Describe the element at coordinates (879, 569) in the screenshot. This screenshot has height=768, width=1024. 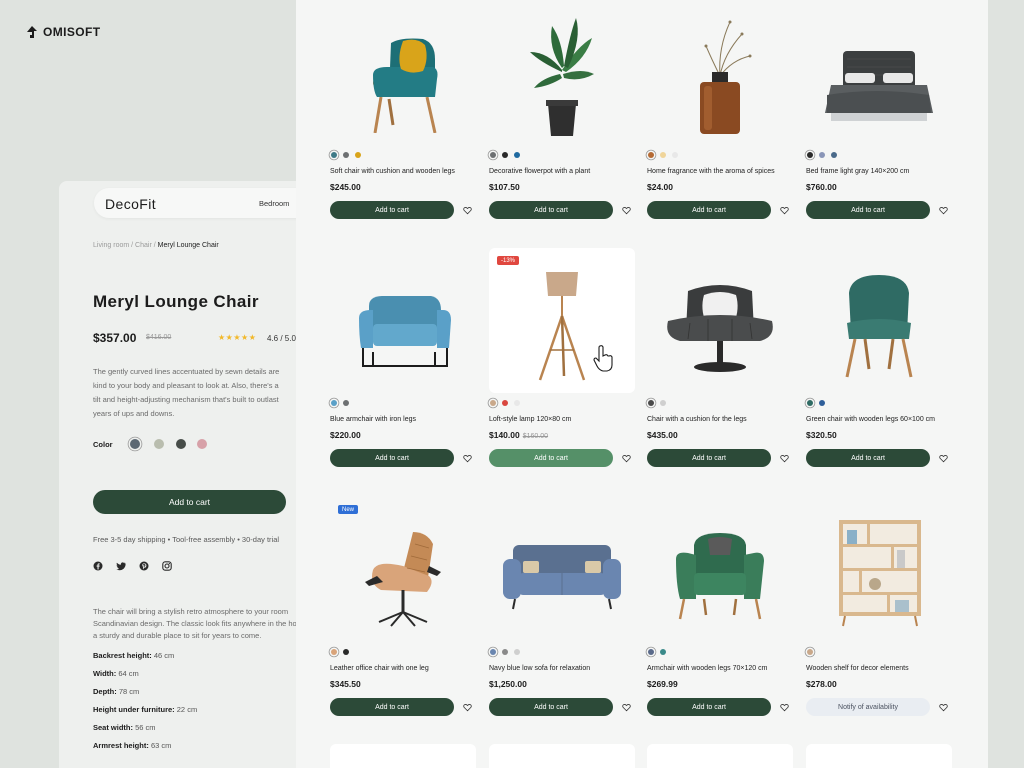
I see `product-image-wooden-shelf` at that location.